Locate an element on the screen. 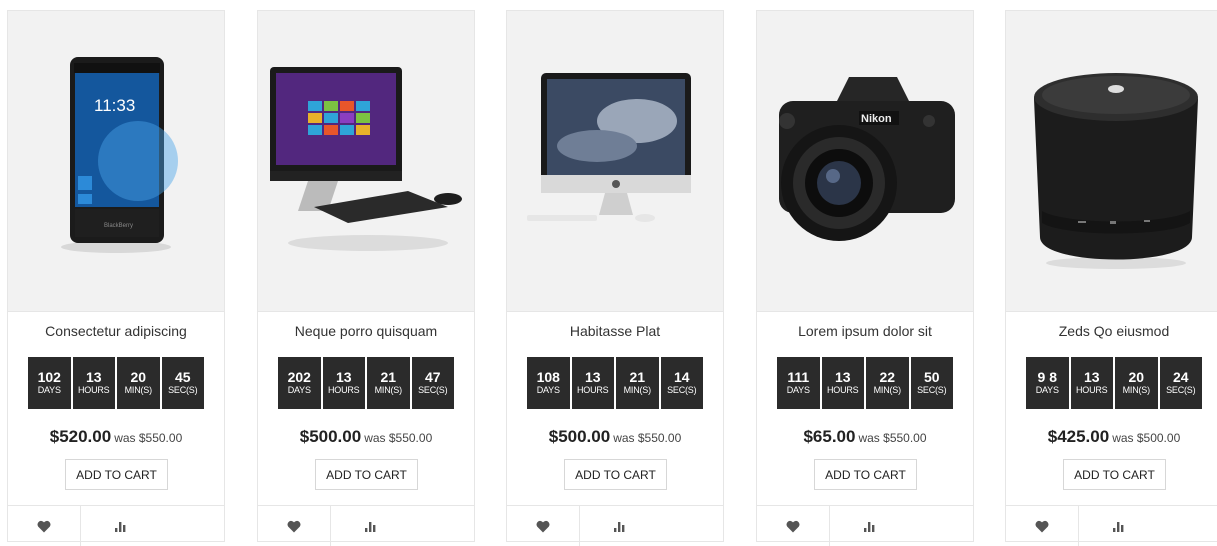  timer-seconds: 47 SEC(S) is located at coordinates (432, 383).